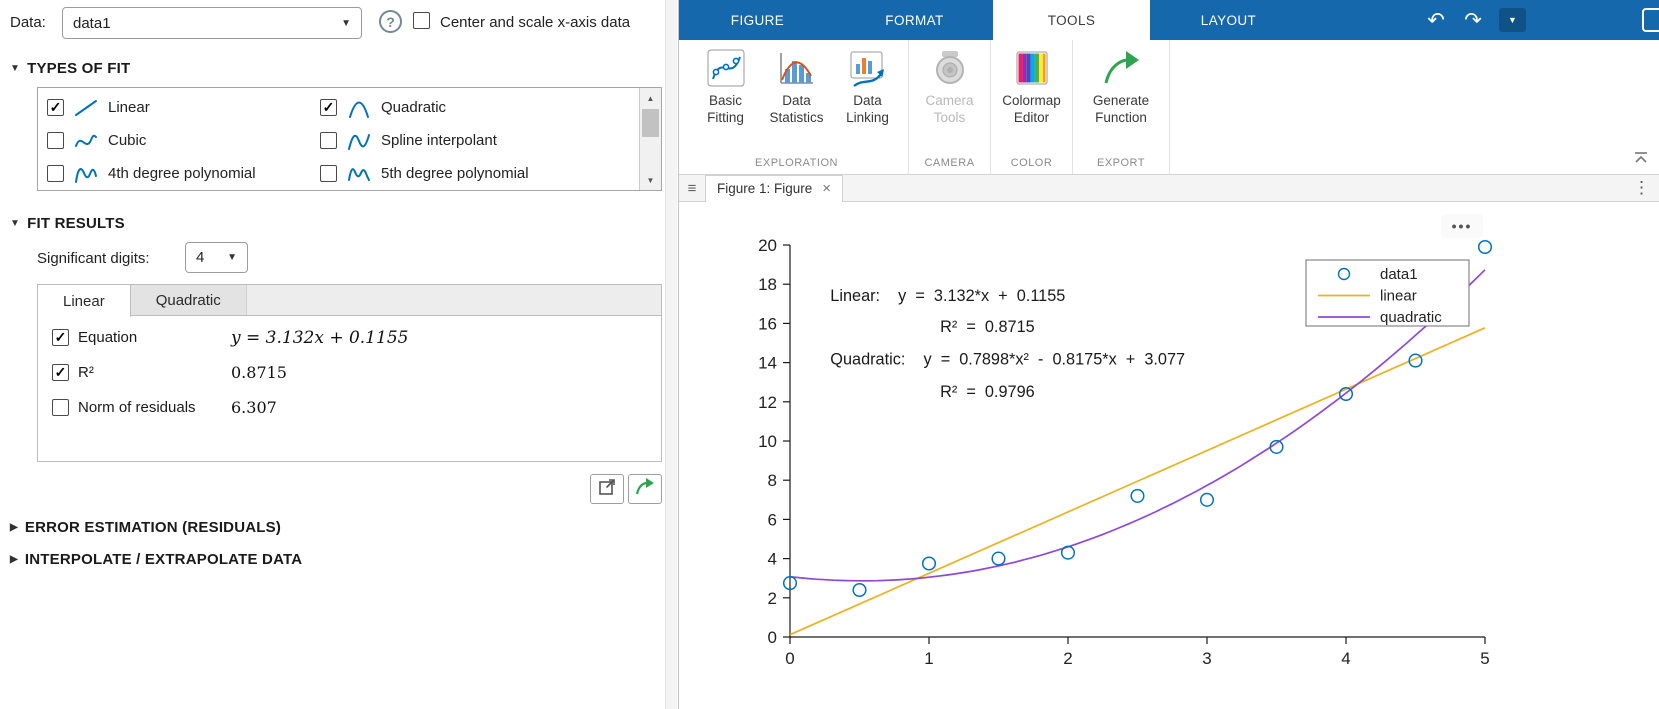  Describe the element at coordinates (692, 188) in the screenshot. I see `document-menu-icon: ≡` at that location.